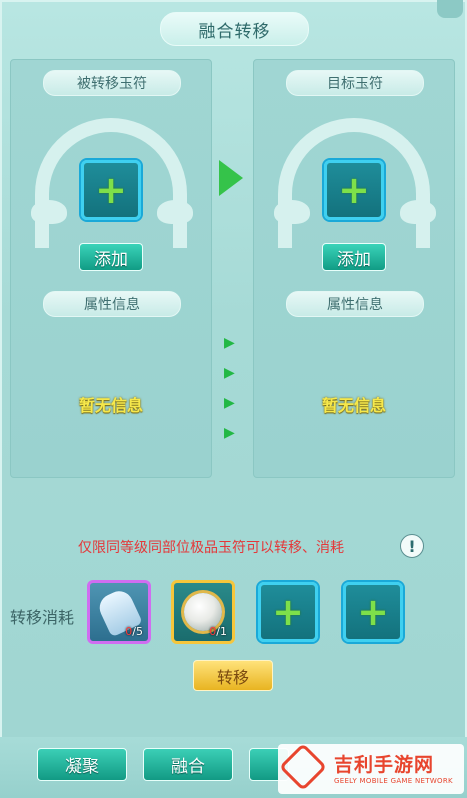  What do you see at coordinates (393, 781) in the screenshot?
I see `watermark-subtitle: GEELY MOBILE GAME NETWORK` at bounding box center [393, 781].